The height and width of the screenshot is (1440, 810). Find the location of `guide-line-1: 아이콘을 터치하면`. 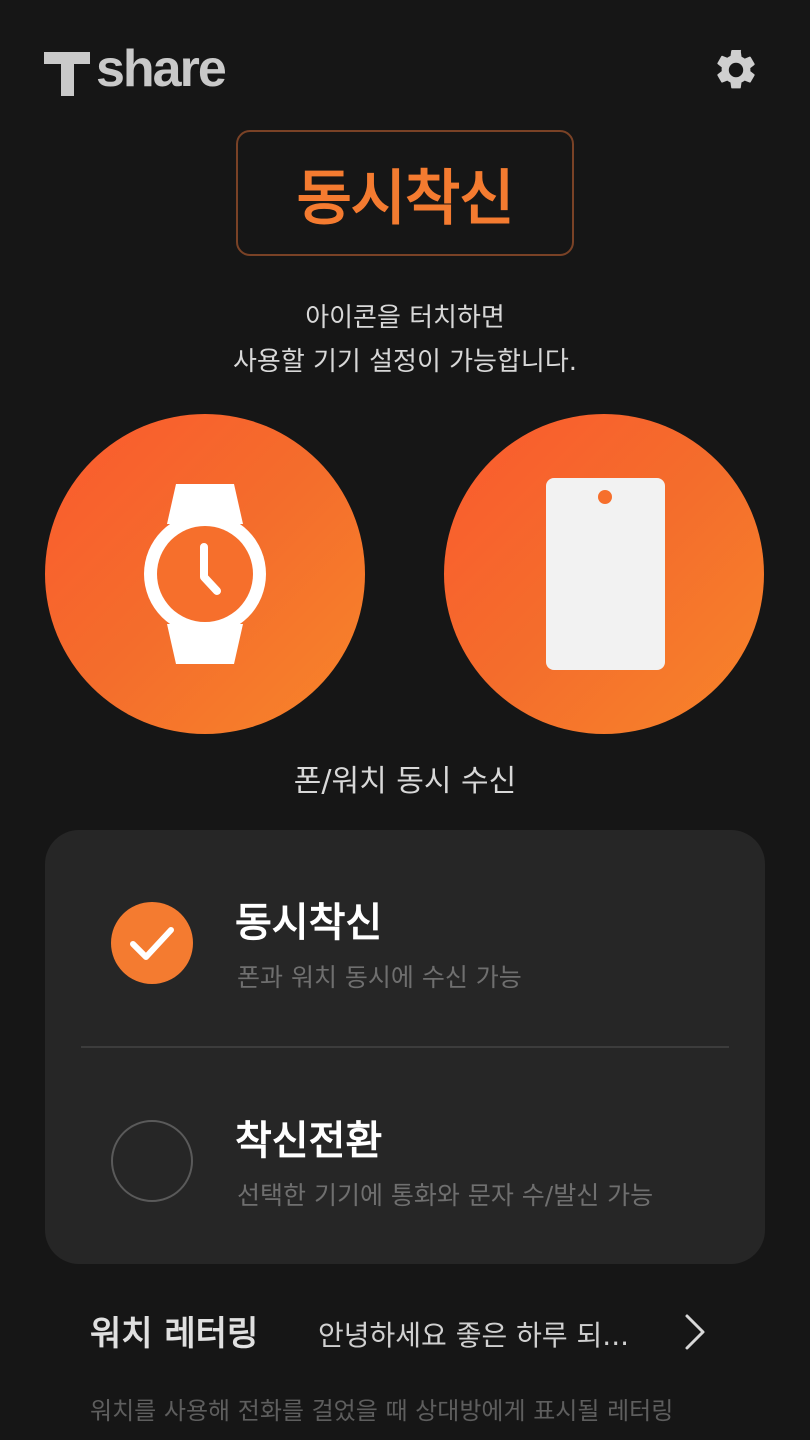

guide-line-1: 아이콘을 터치하면 is located at coordinates (405, 318).